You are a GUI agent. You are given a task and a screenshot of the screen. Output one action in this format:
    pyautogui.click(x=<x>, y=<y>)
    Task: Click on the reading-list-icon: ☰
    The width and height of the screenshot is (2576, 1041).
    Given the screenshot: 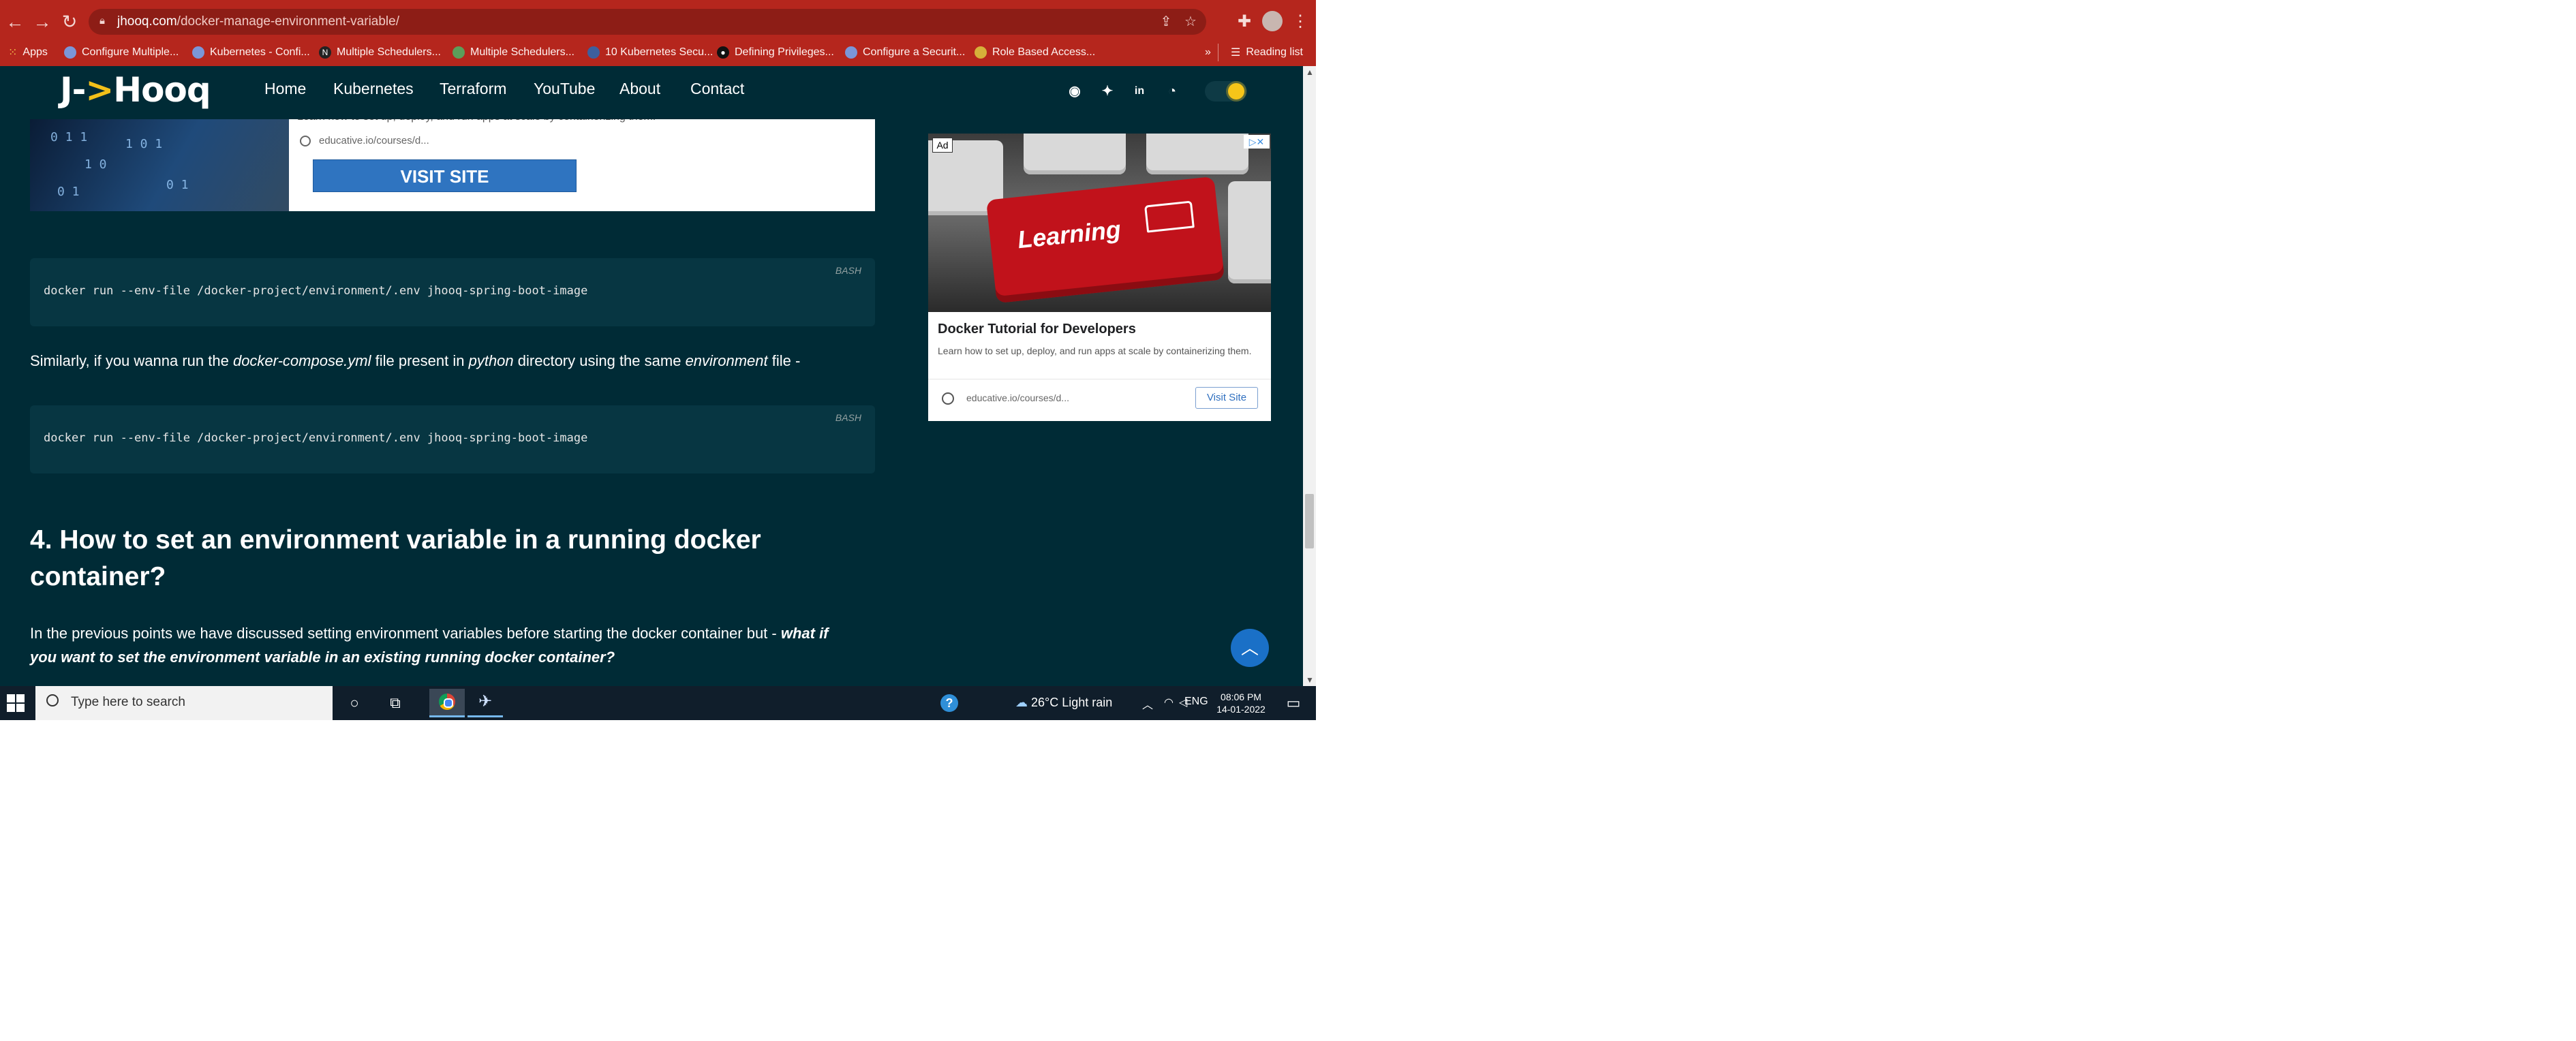 What is the action you would take?
    pyautogui.click(x=1236, y=53)
    